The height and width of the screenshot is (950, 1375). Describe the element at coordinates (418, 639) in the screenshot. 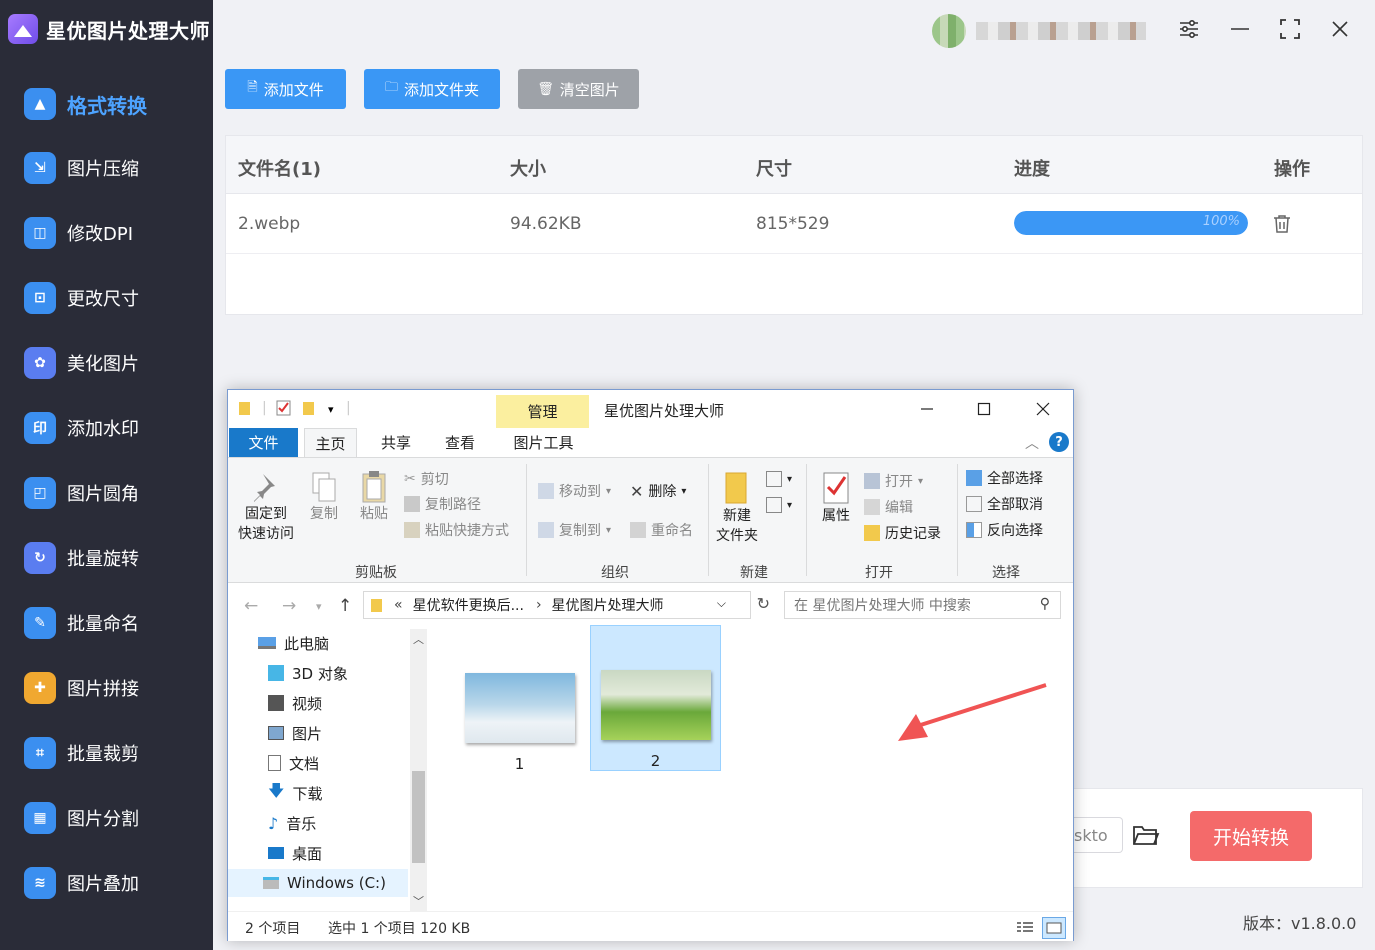

I see `scroll-up-icon: ︿` at that location.